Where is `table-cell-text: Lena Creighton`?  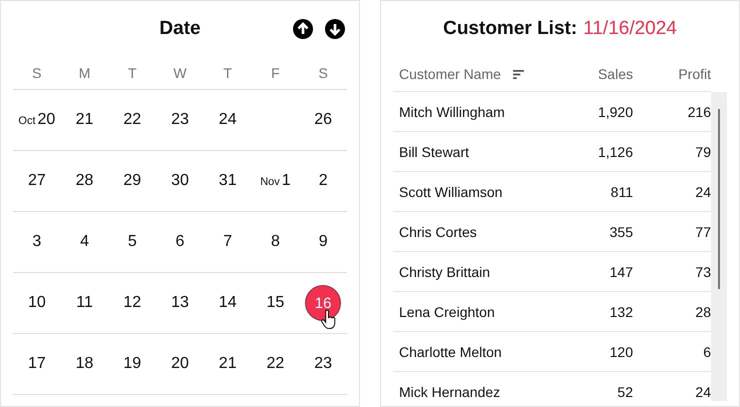 table-cell-text: Lena Creighton is located at coordinates (447, 312).